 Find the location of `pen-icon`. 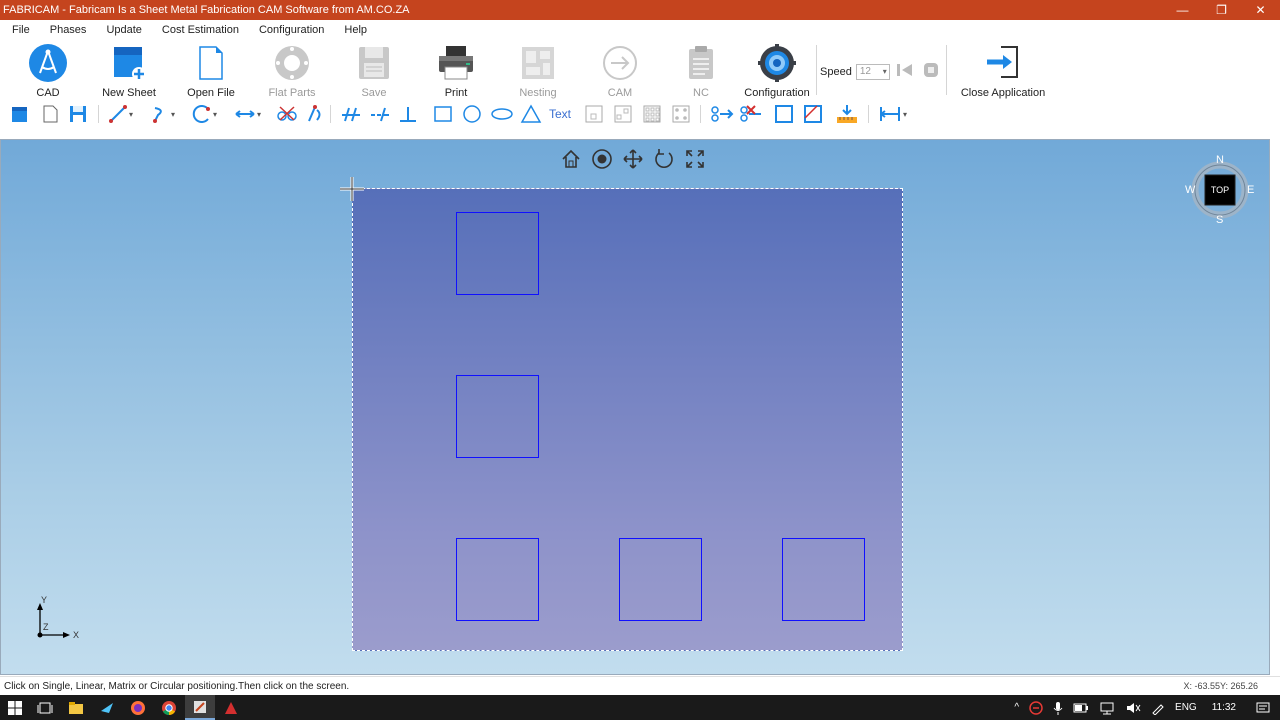

pen-icon is located at coordinates (1158, 708).